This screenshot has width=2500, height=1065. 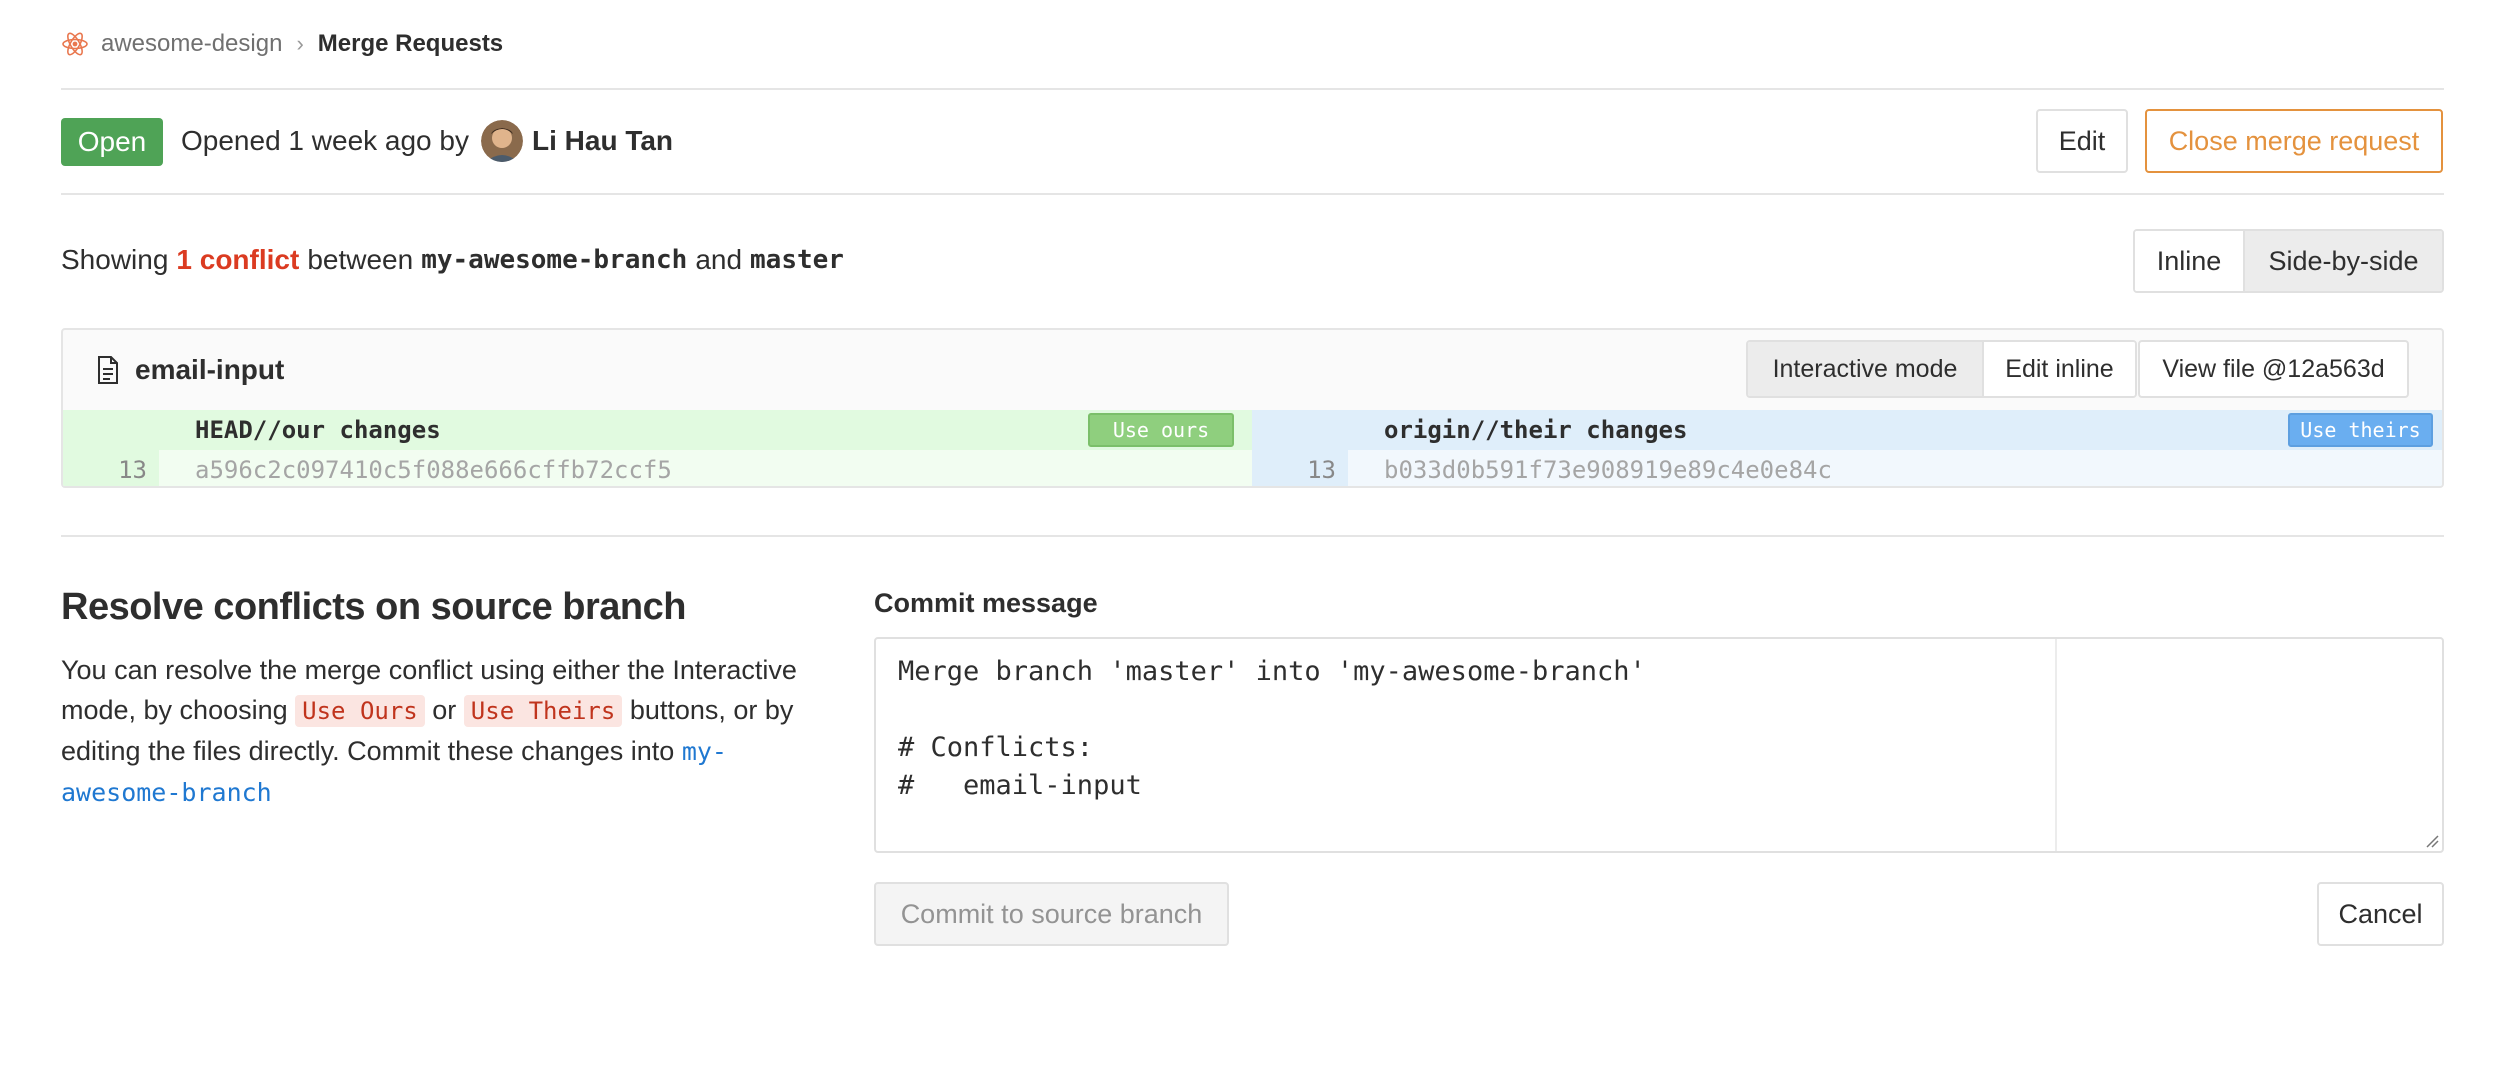 What do you see at coordinates (115, 259) in the screenshot?
I see `showing-prefix: Showing` at bounding box center [115, 259].